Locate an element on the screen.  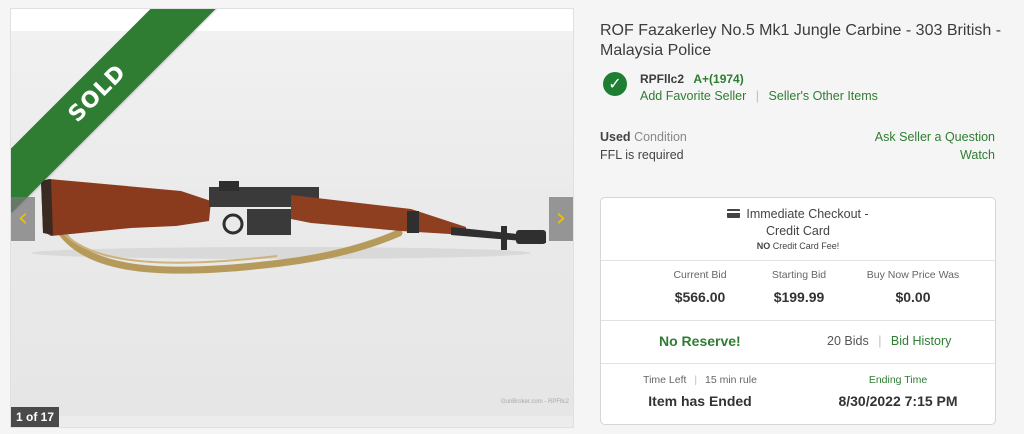
fee-text: Credit Card Fee! is located at coordinates (806, 246).